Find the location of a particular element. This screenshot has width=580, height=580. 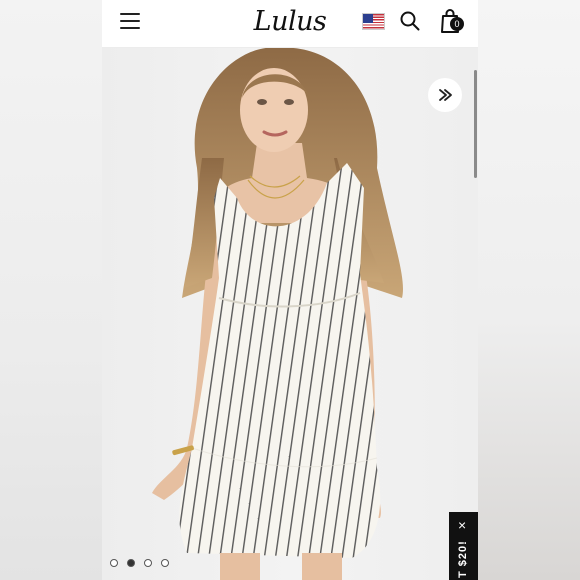

us-flag-icon is located at coordinates (373, 21).